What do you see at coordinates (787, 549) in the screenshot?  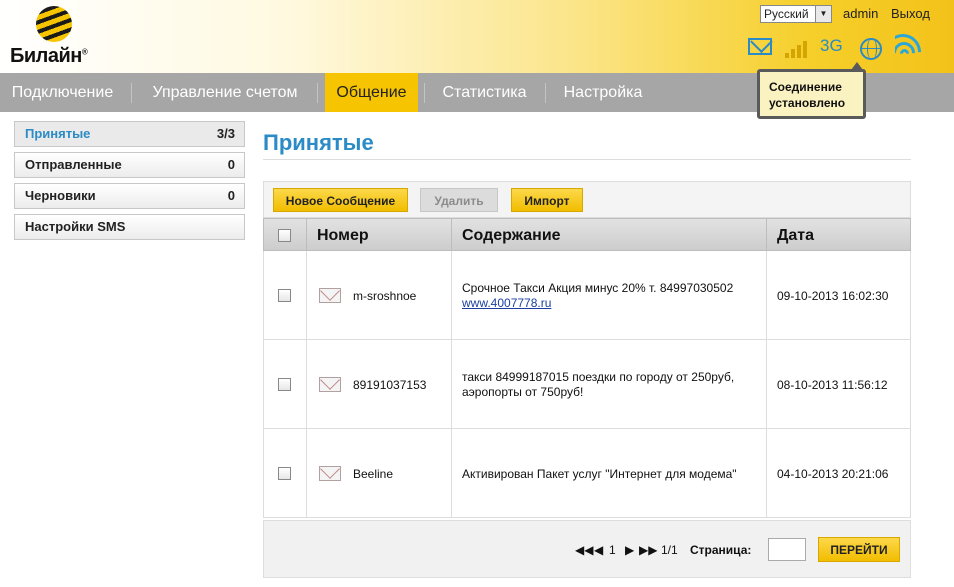 I see `page-input` at bounding box center [787, 549].